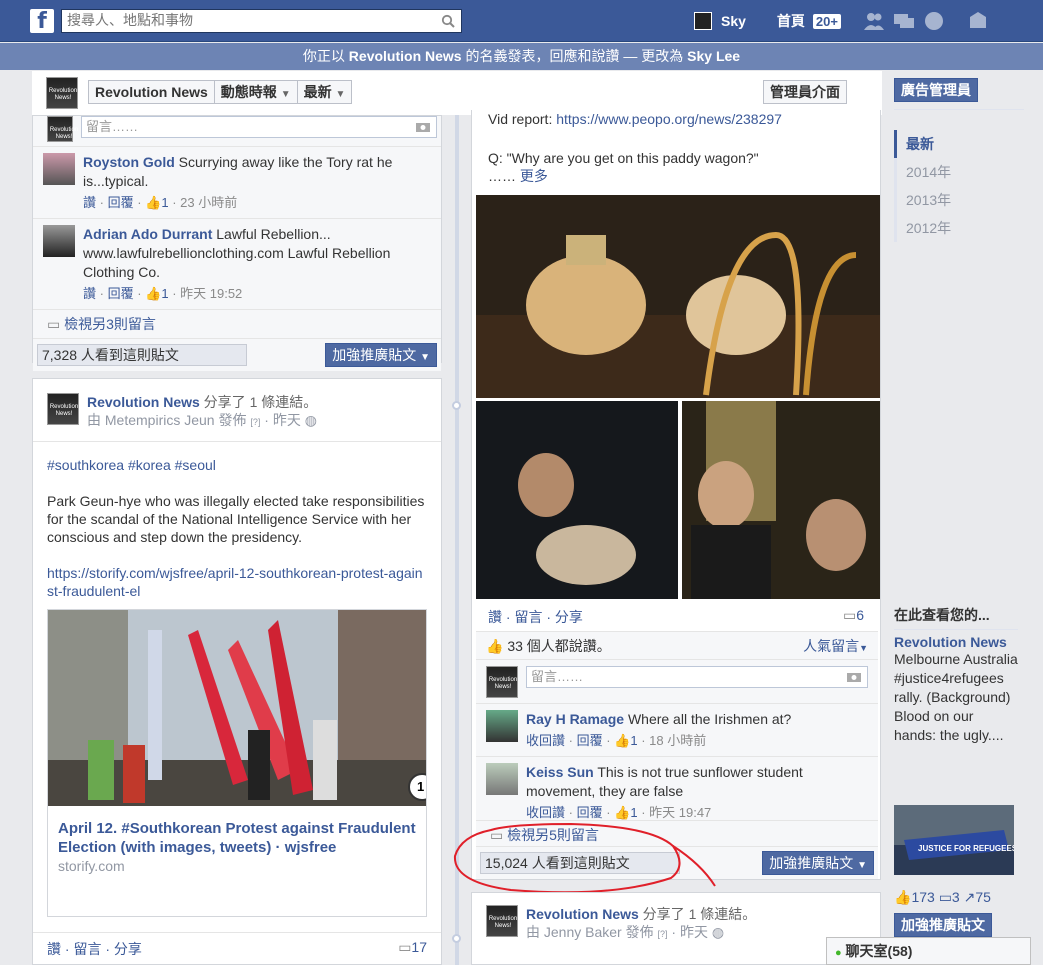  What do you see at coordinates (954, 840) in the screenshot?
I see `promo-image: JUSTICE FOR REFUGEES` at bounding box center [954, 840].